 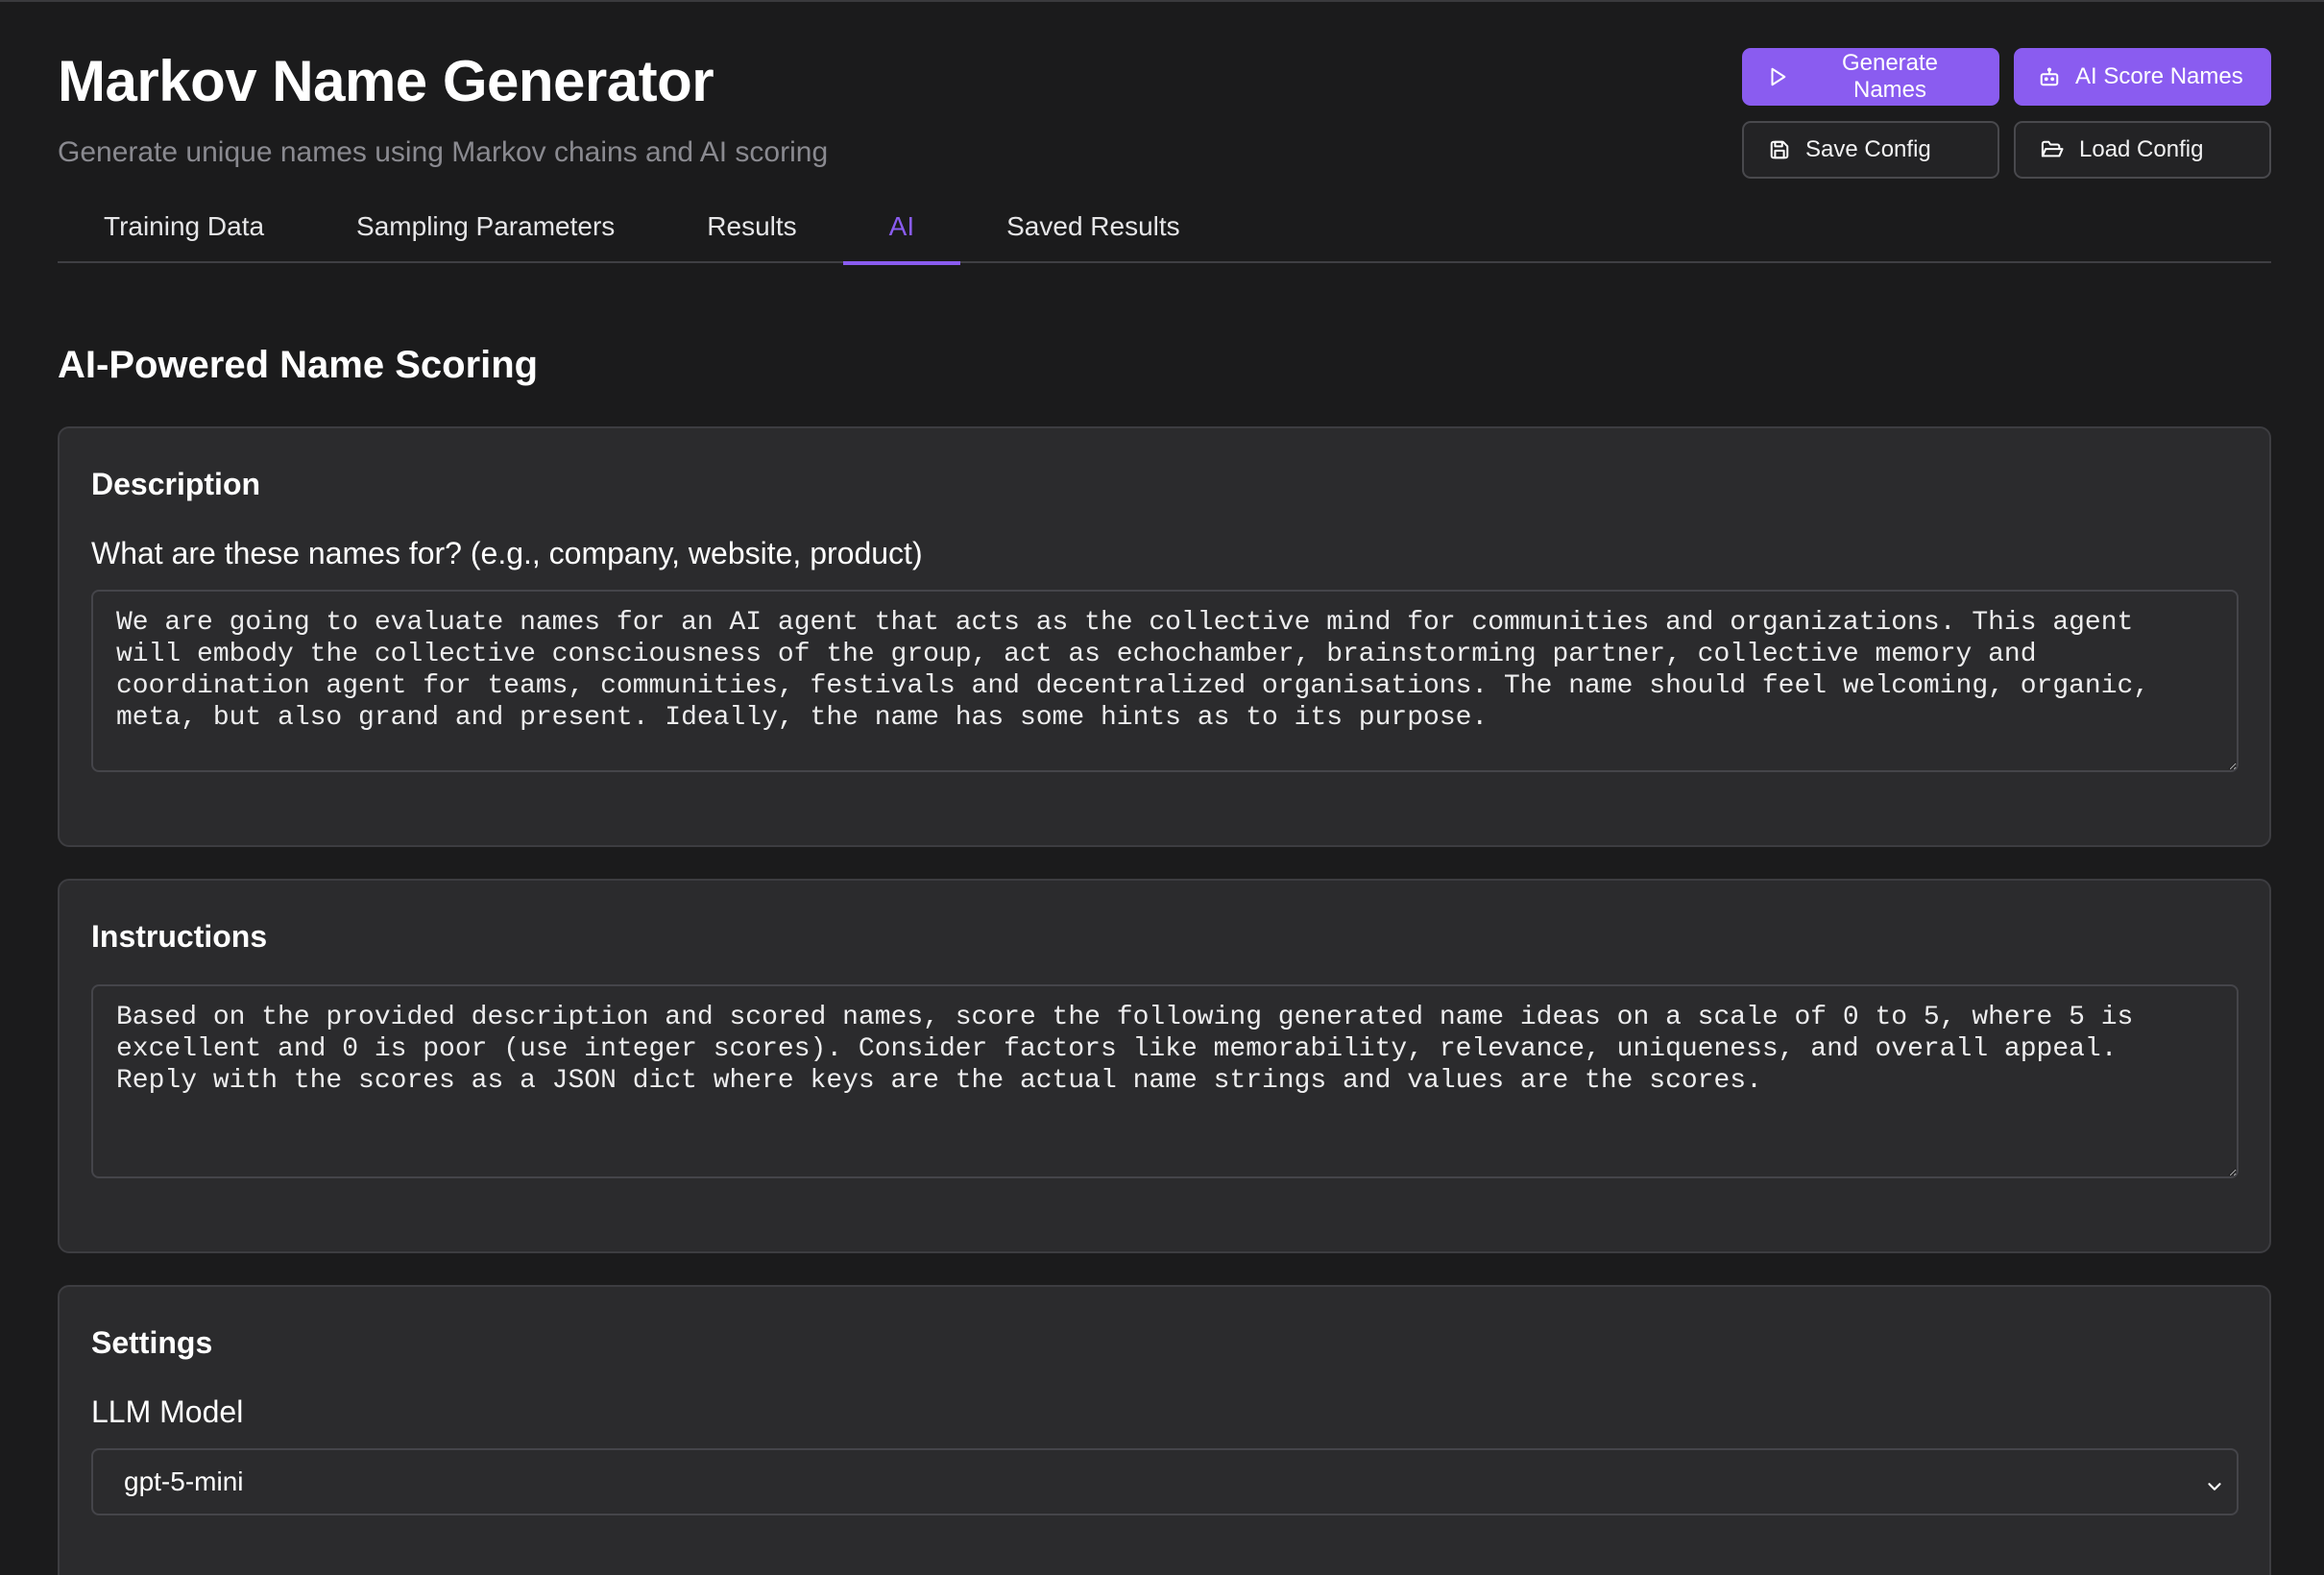 I want to click on tab-saved-results: Saved Results, so click(x=1093, y=227).